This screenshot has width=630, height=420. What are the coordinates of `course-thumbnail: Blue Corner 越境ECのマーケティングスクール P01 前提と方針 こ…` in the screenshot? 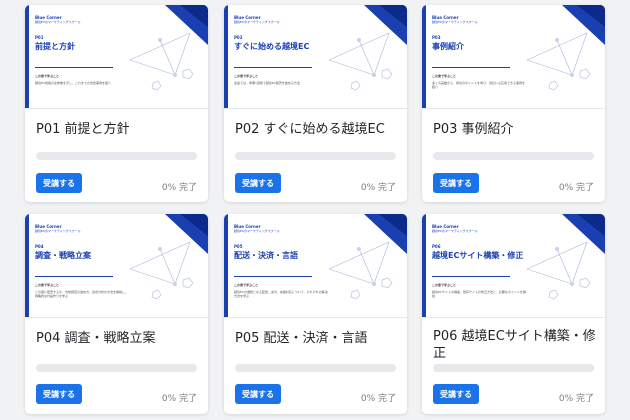 It's located at (116, 57).